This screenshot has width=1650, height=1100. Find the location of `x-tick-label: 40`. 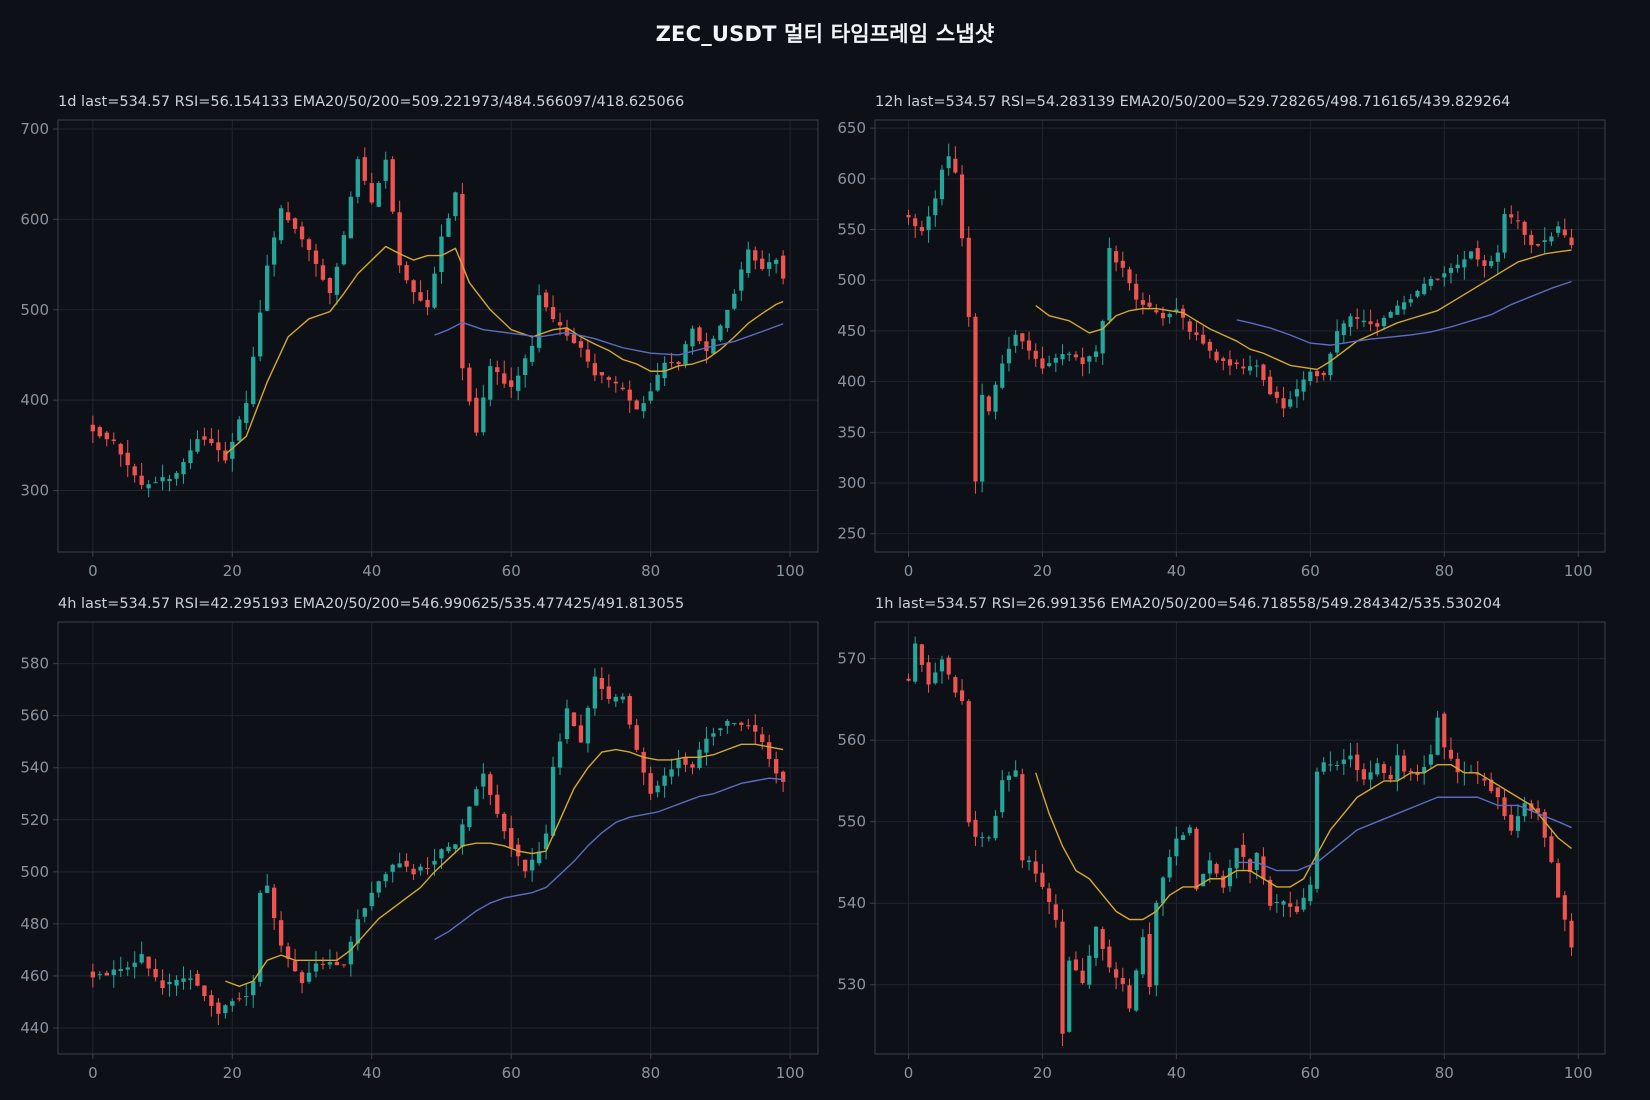

x-tick-label: 40 is located at coordinates (371, 571).